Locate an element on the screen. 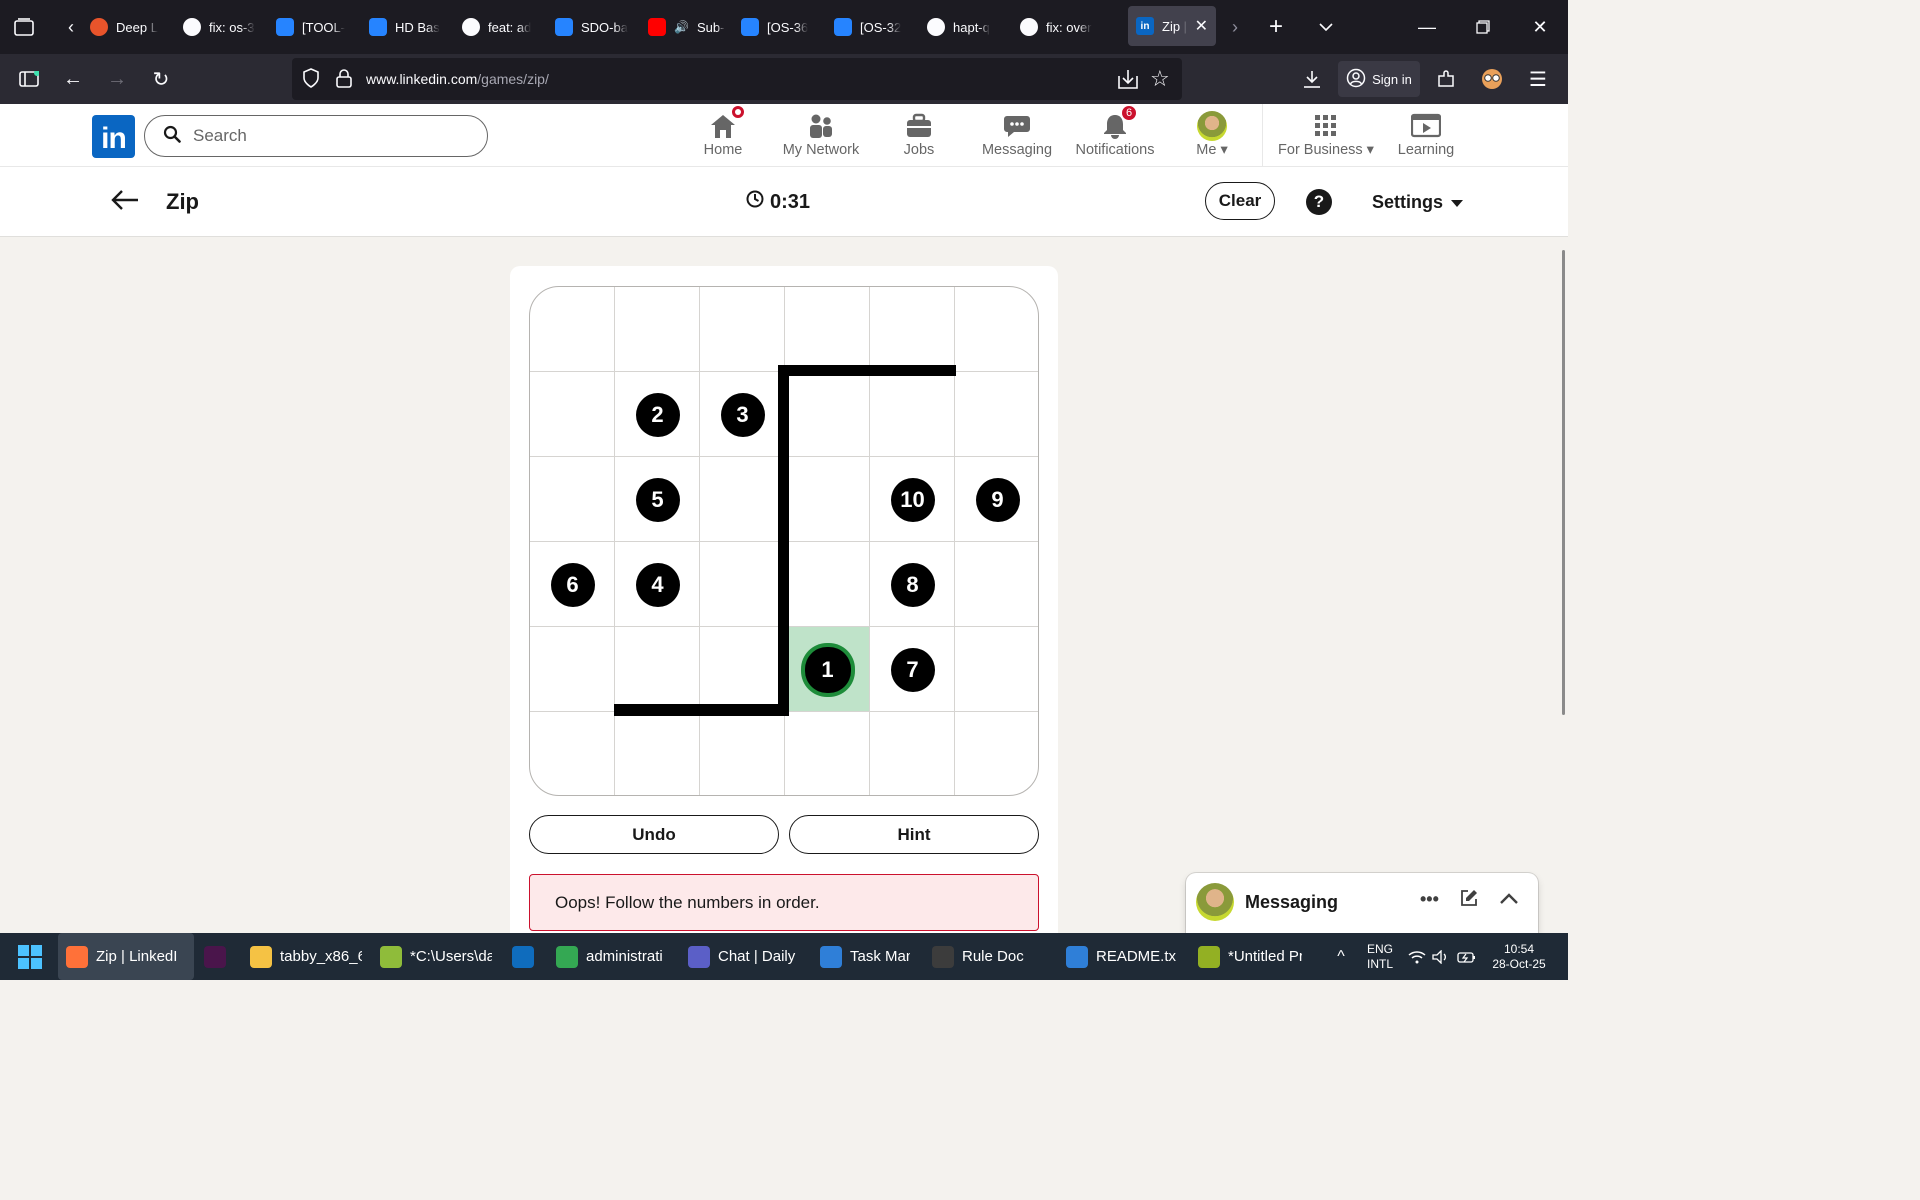 This screenshot has height=1200, width=1920. tab-9: hapt-q is located at coordinates (965, 27).